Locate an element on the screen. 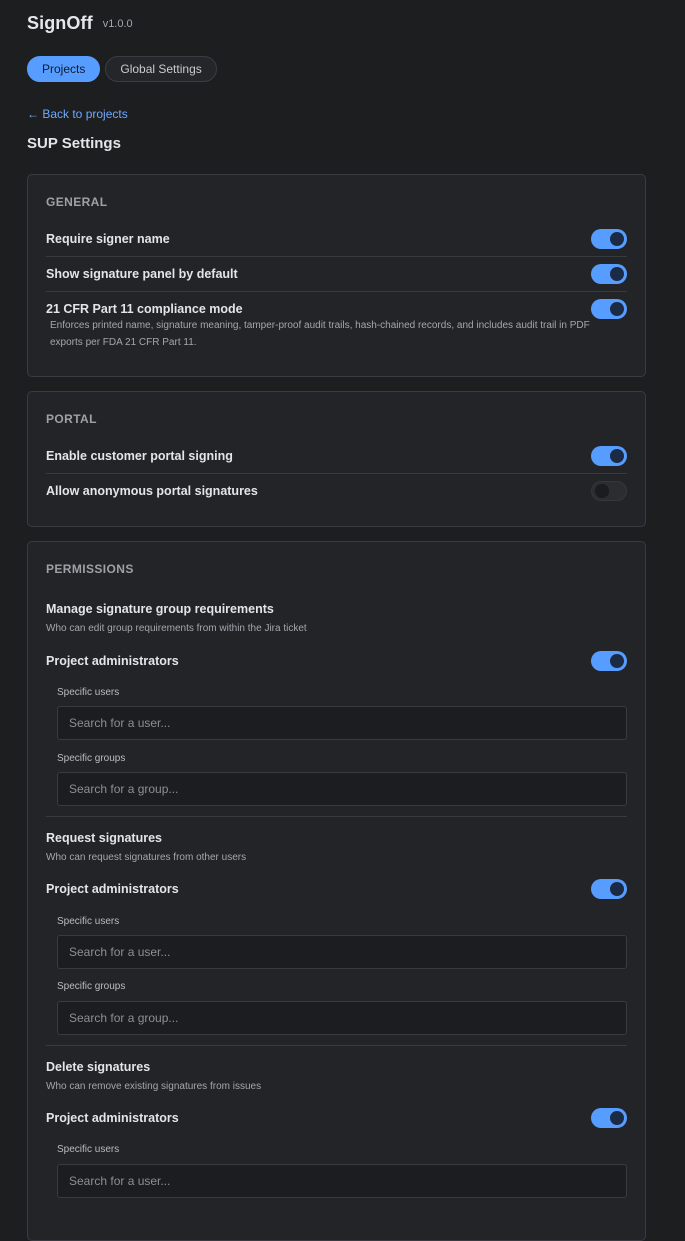 Image resolution: width=685 pixels, height=1241 pixels. app-title: SignOff is located at coordinates (60, 22).